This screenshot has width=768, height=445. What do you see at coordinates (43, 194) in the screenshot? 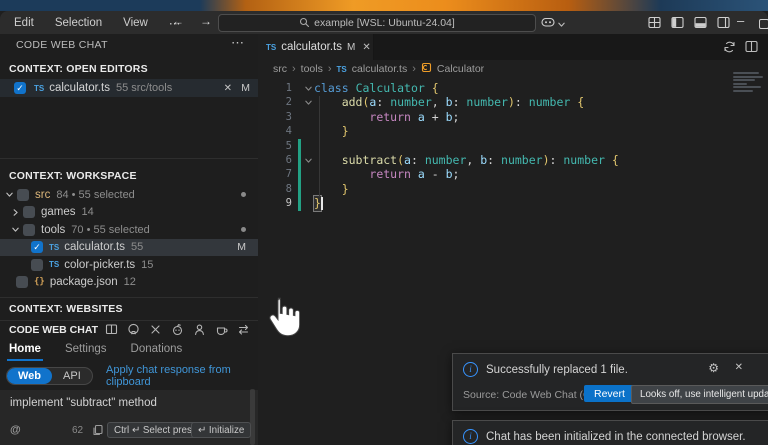
I see `tree-item-label: src` at bounding box center [43, 194].